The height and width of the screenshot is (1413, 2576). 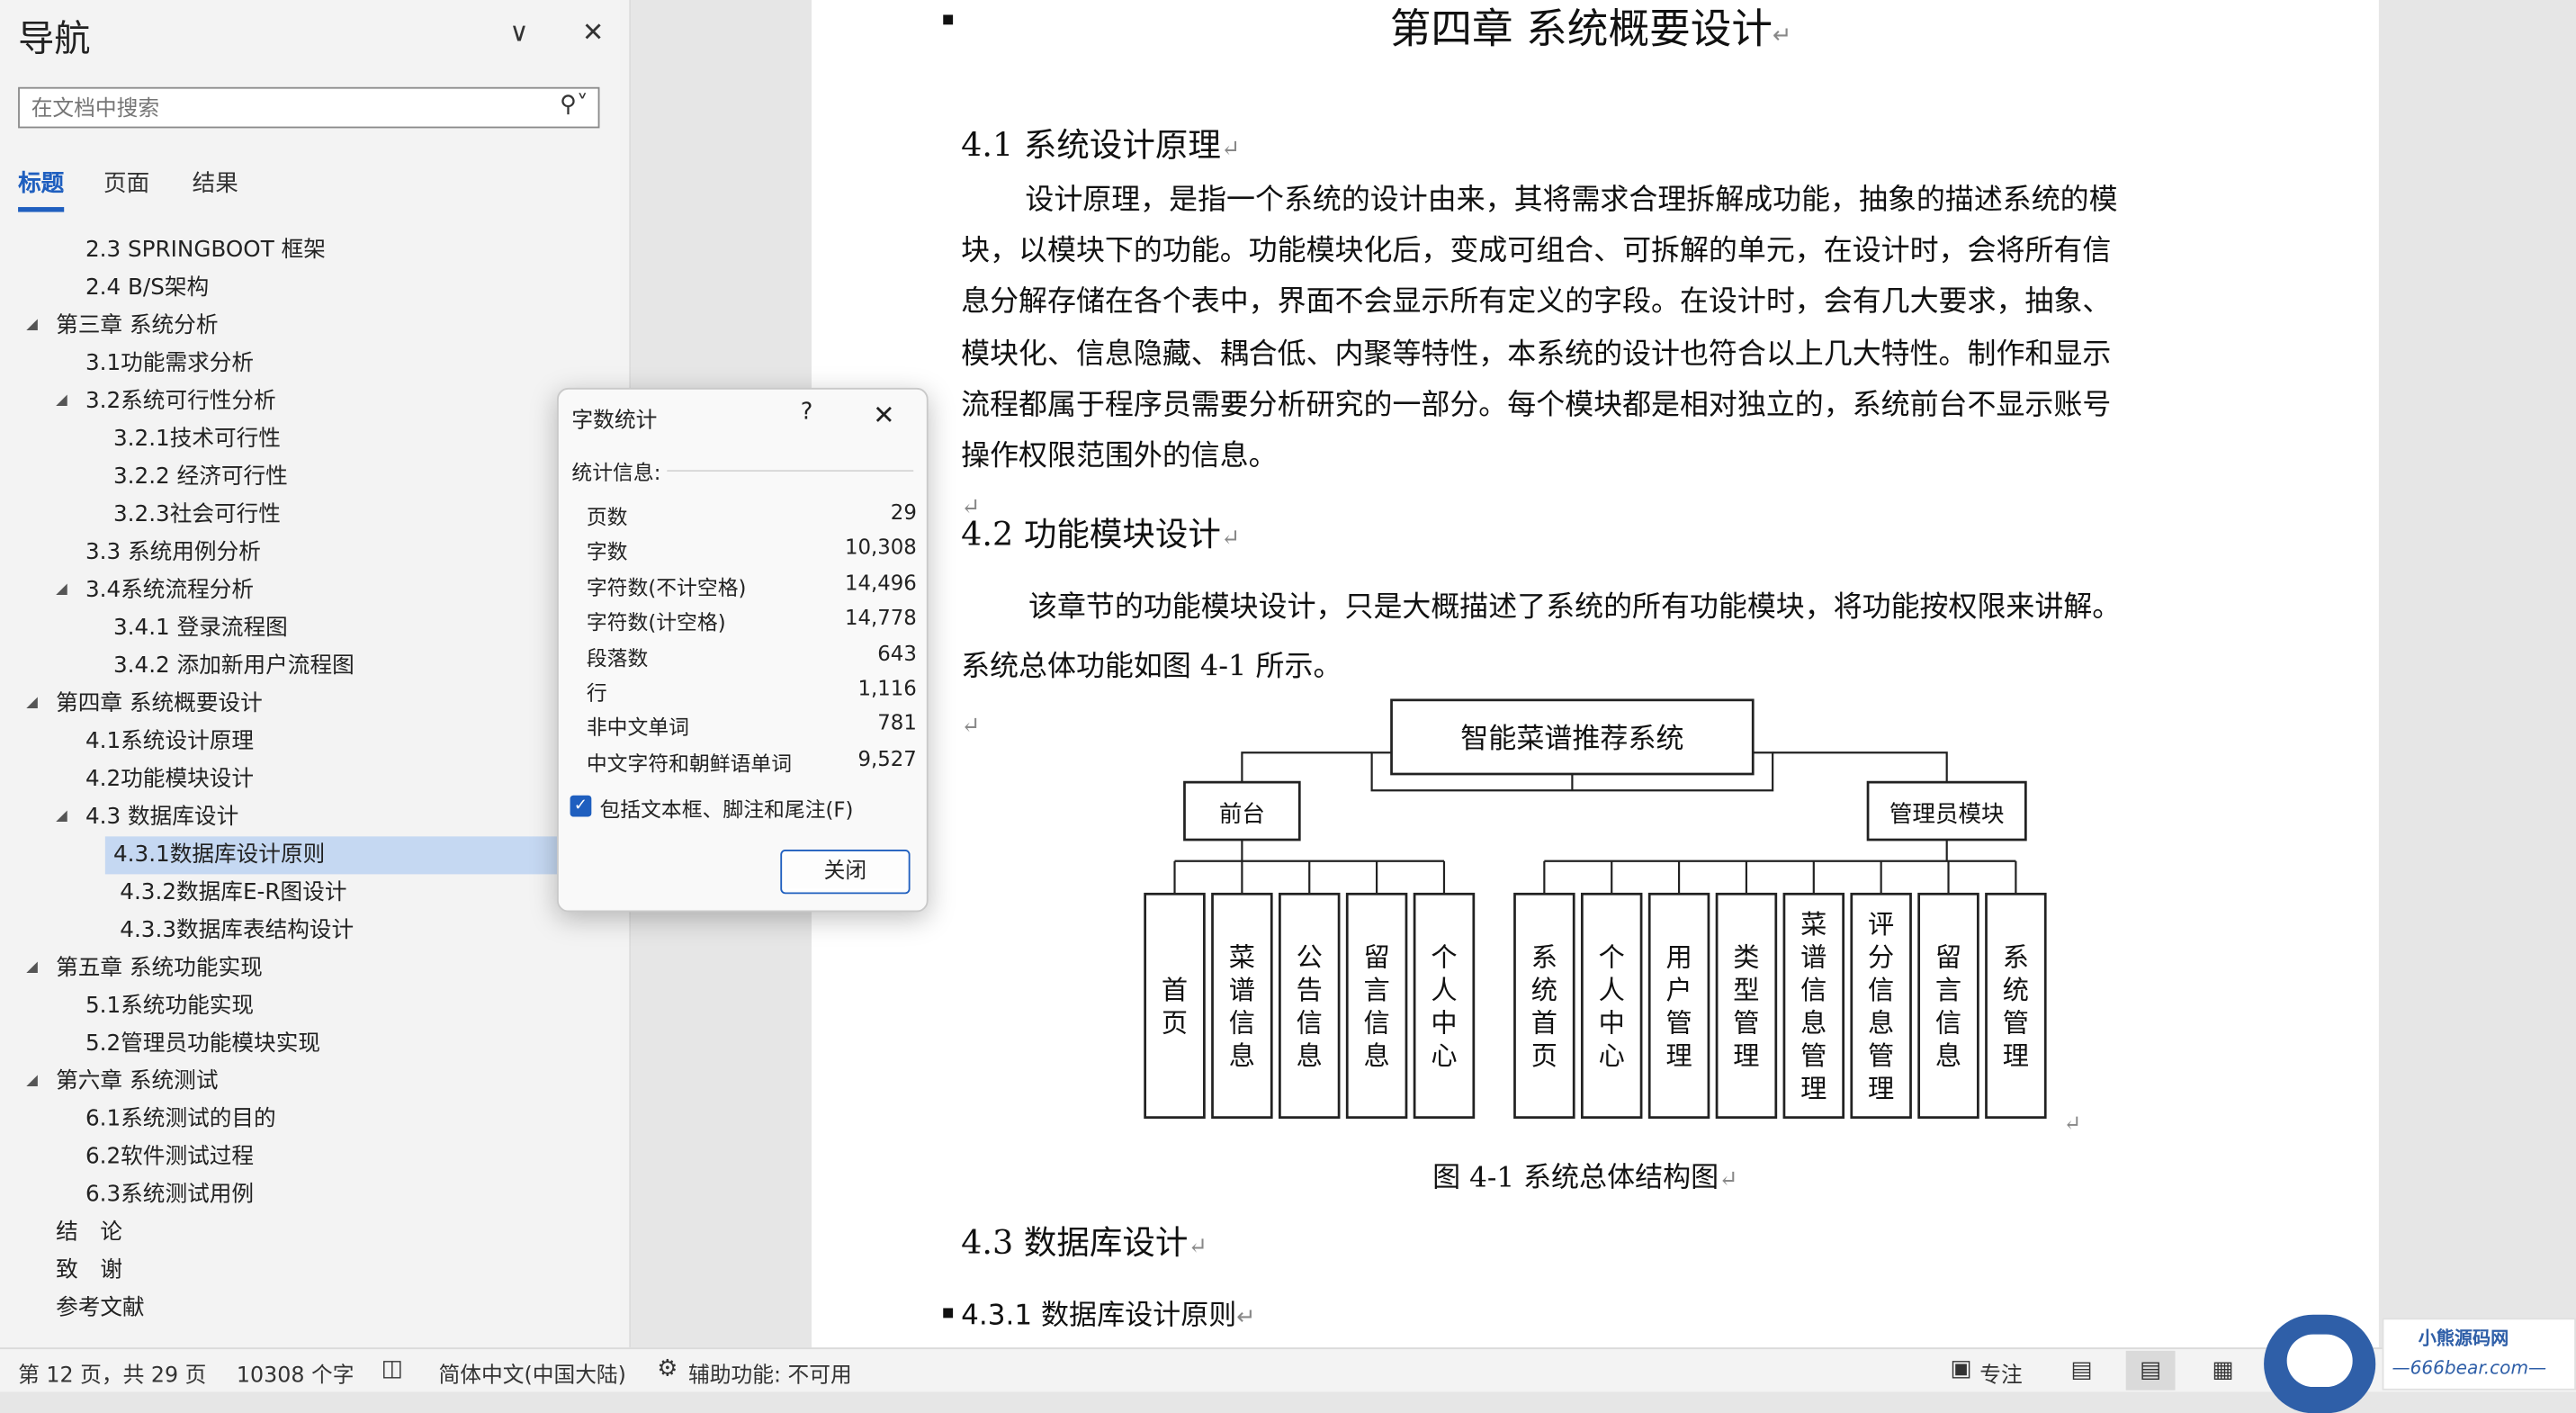 I want to click on svg-text: 公, so click(x=1310, y=957).